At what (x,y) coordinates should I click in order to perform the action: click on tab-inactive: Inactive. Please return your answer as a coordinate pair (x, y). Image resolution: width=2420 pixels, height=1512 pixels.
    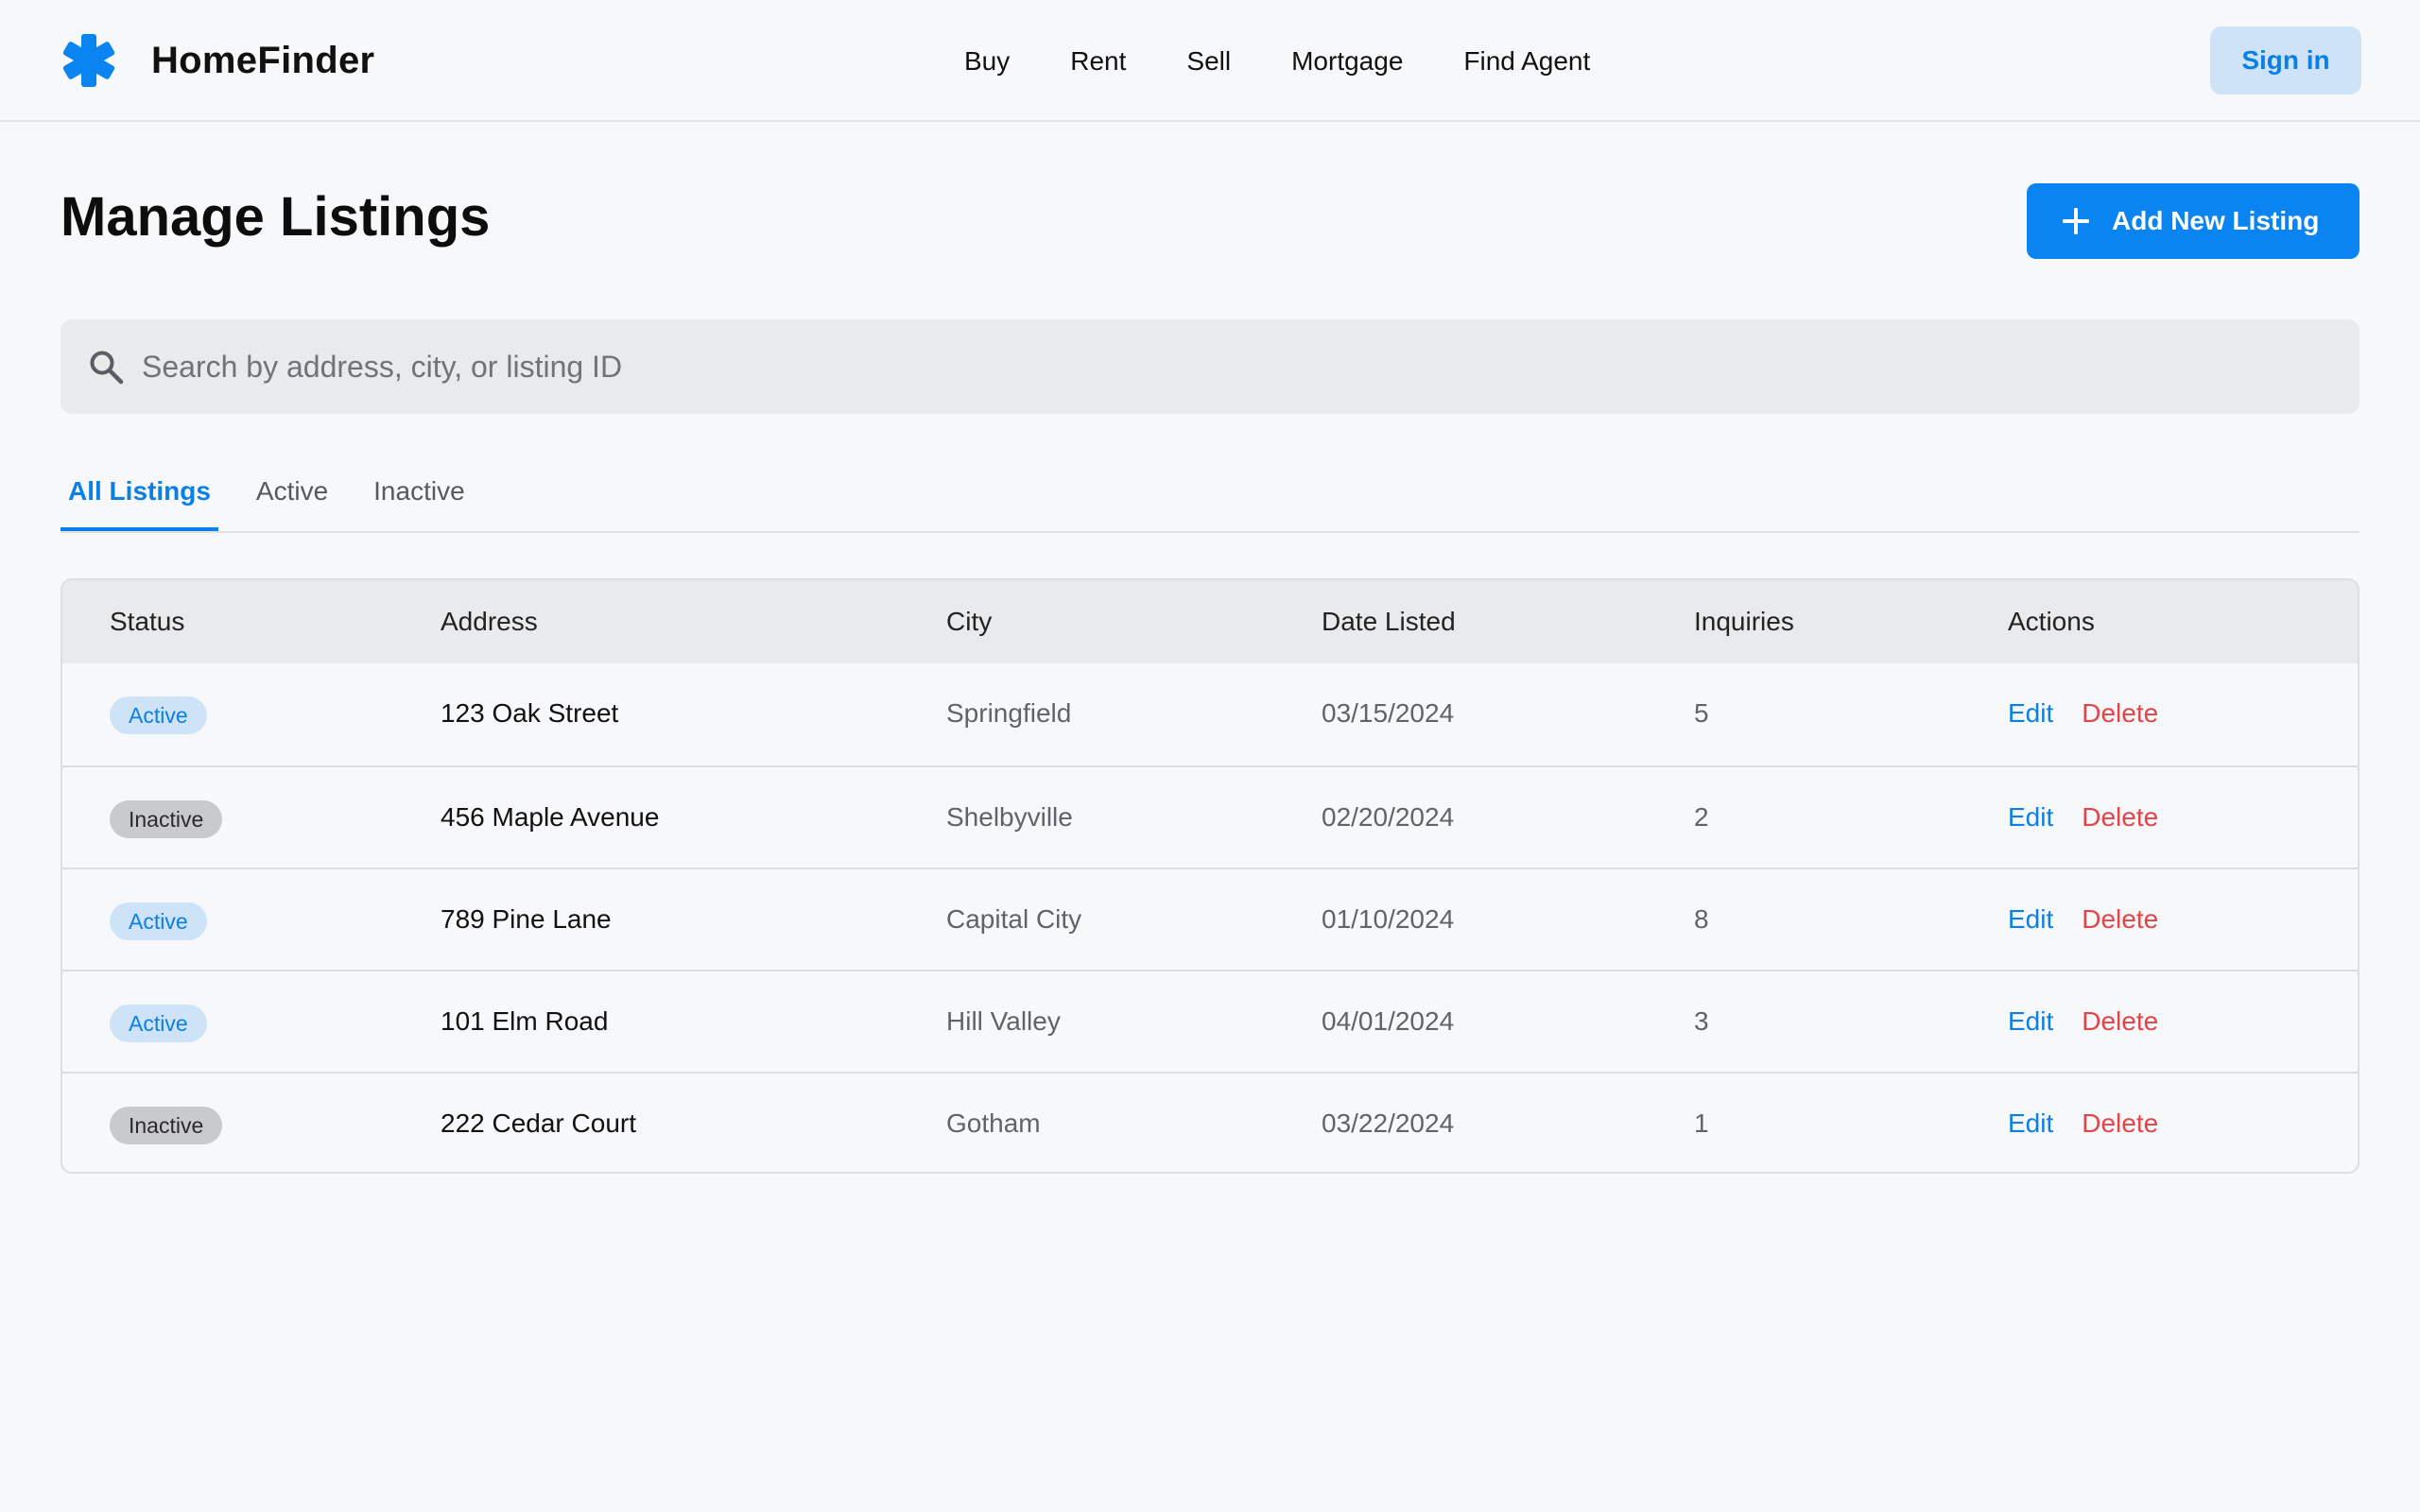
    Looking at the image, I should click on (419, 497).